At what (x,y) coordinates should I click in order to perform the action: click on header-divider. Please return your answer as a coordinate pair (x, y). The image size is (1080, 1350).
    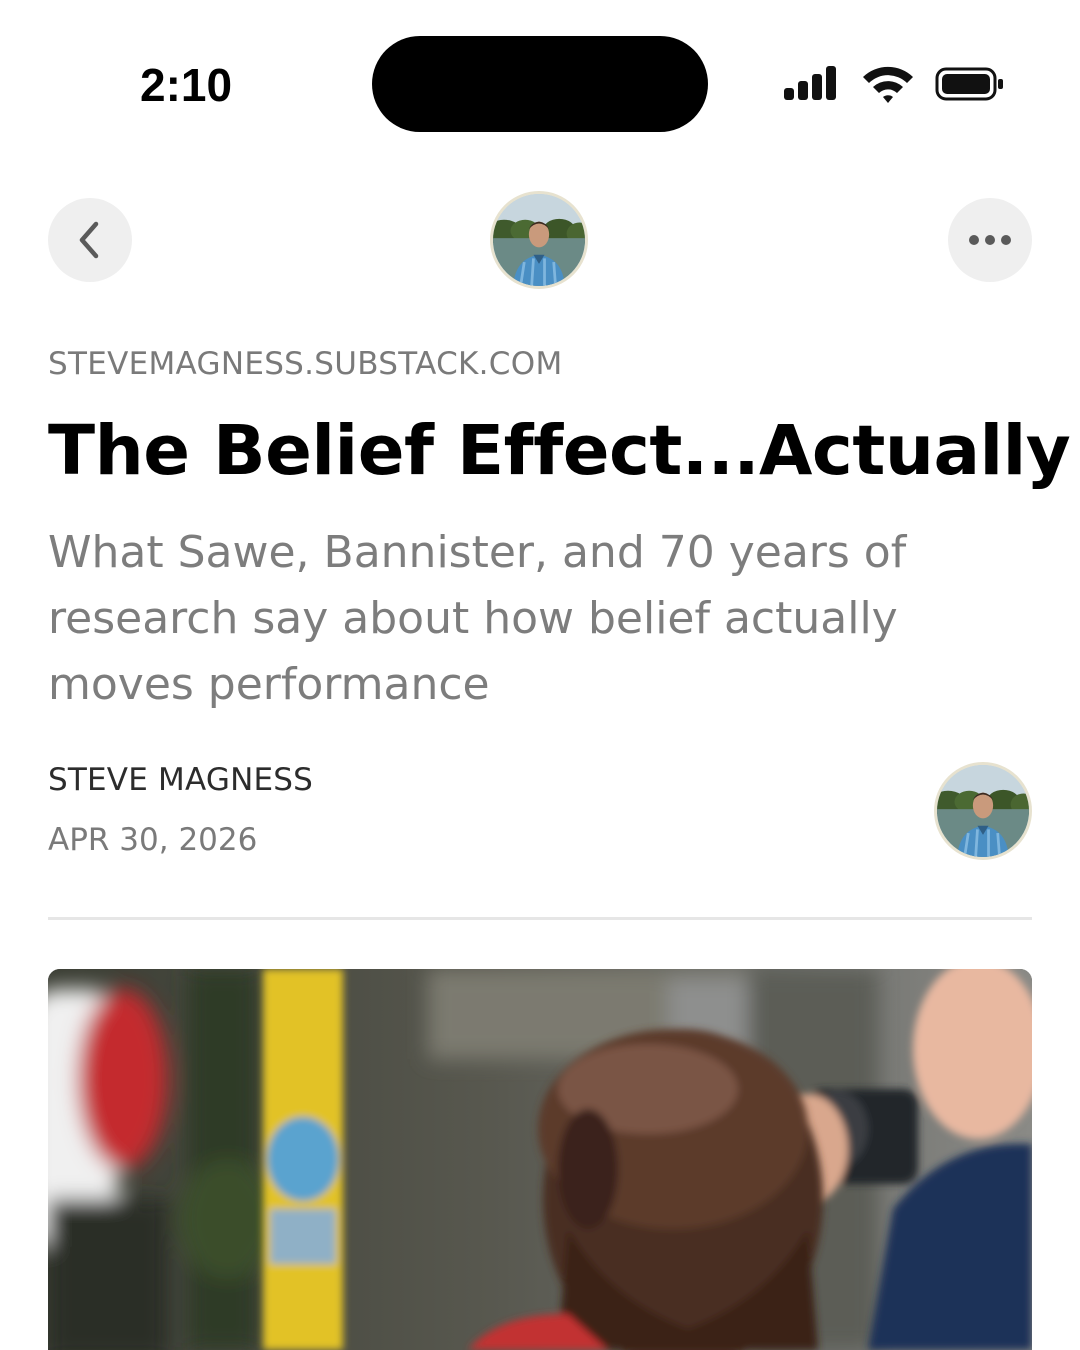
    Looking at the image, I should click on (540, 918).